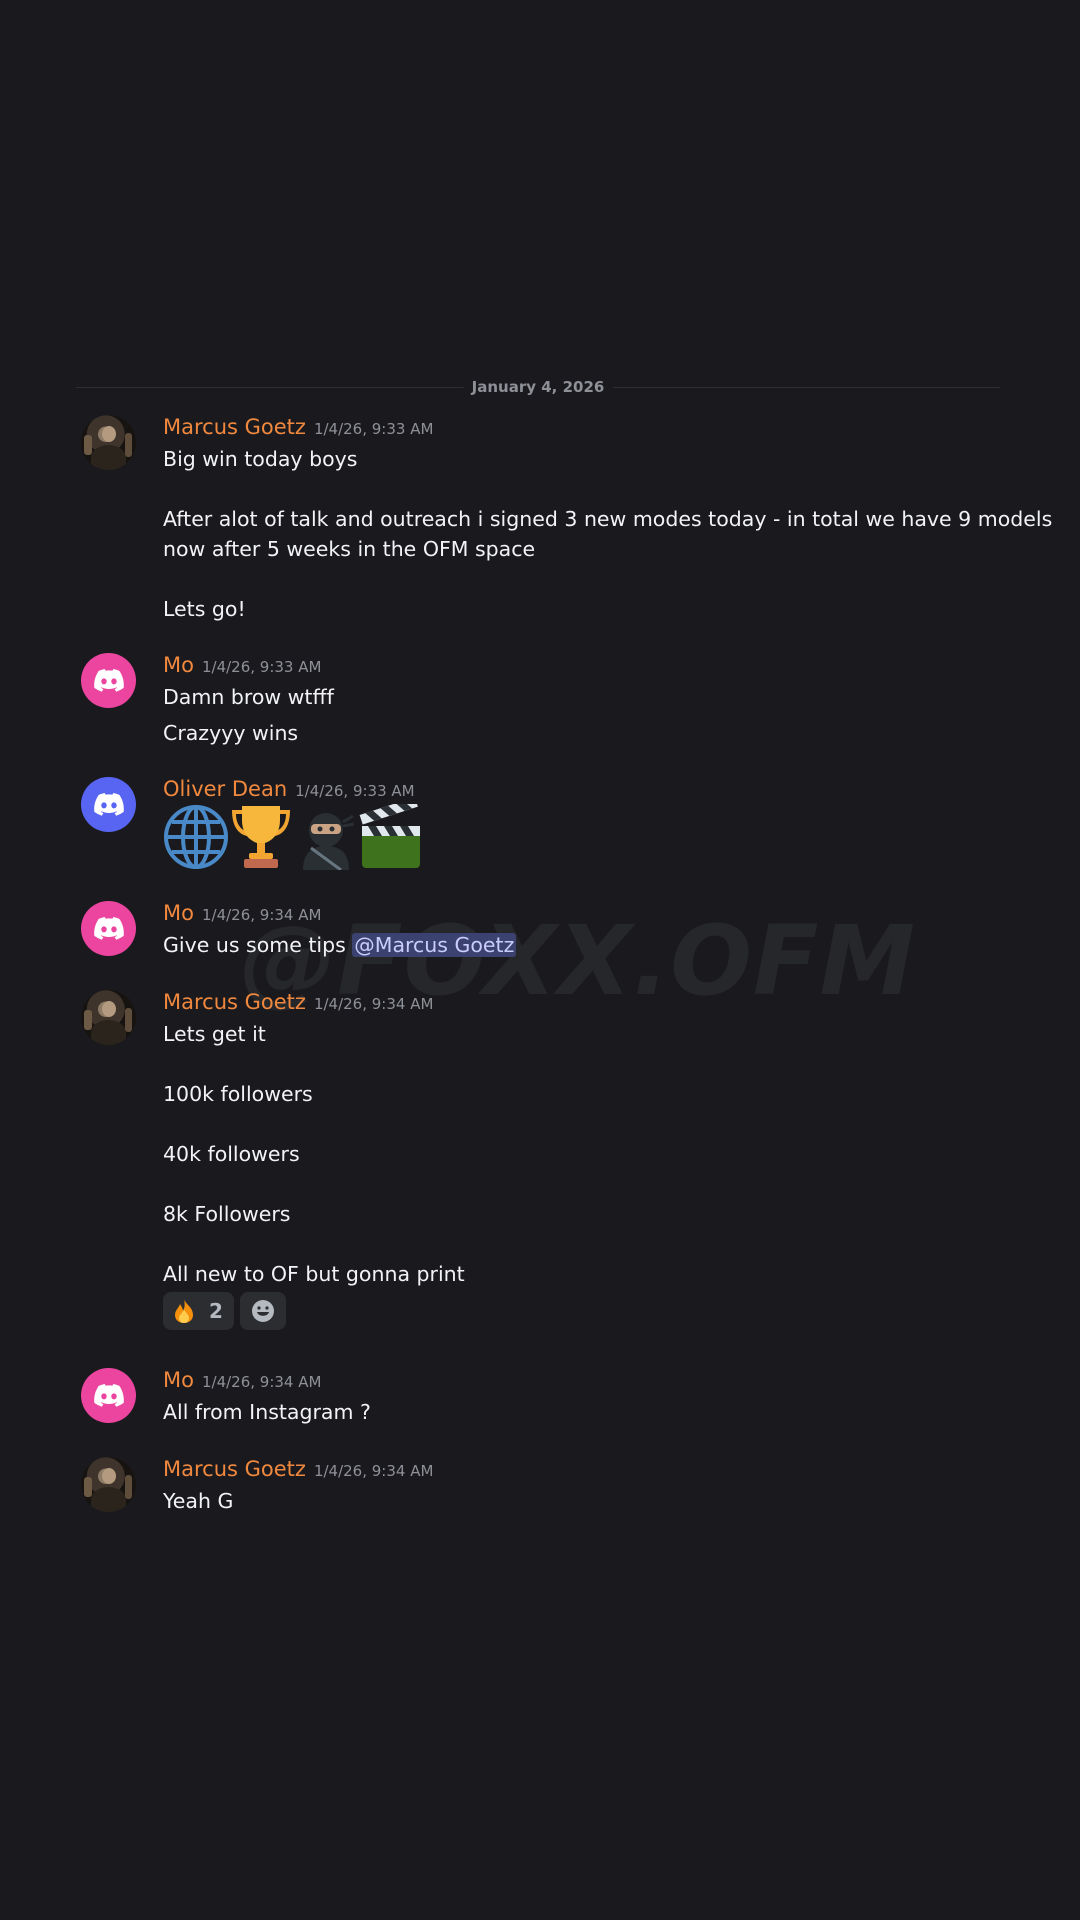 This screenshot has width=1080, height=1920. Describe the element at coordinates (198, 1311) in the screenshot. I see `reaction-fire: 2` at that location.